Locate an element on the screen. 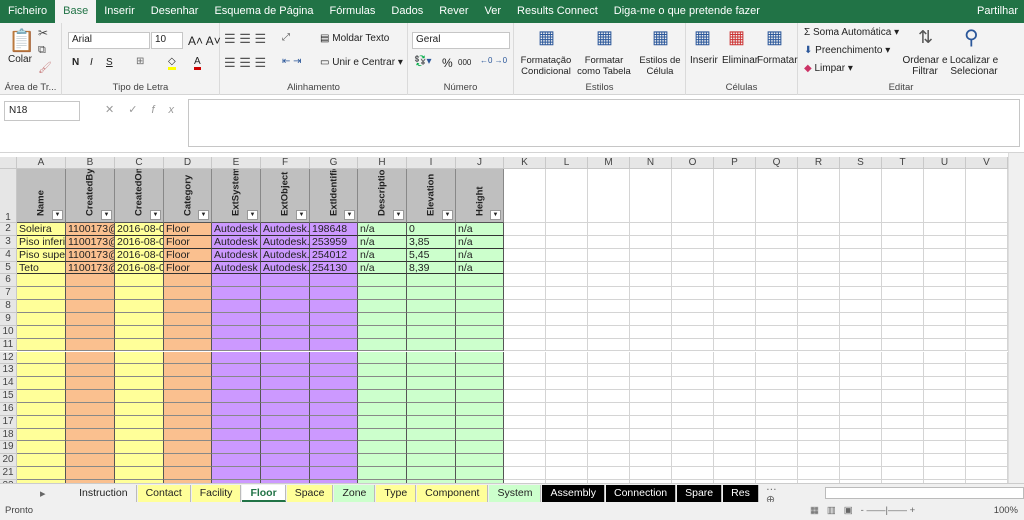  cell-P4 is located at coordinates (735, 255).